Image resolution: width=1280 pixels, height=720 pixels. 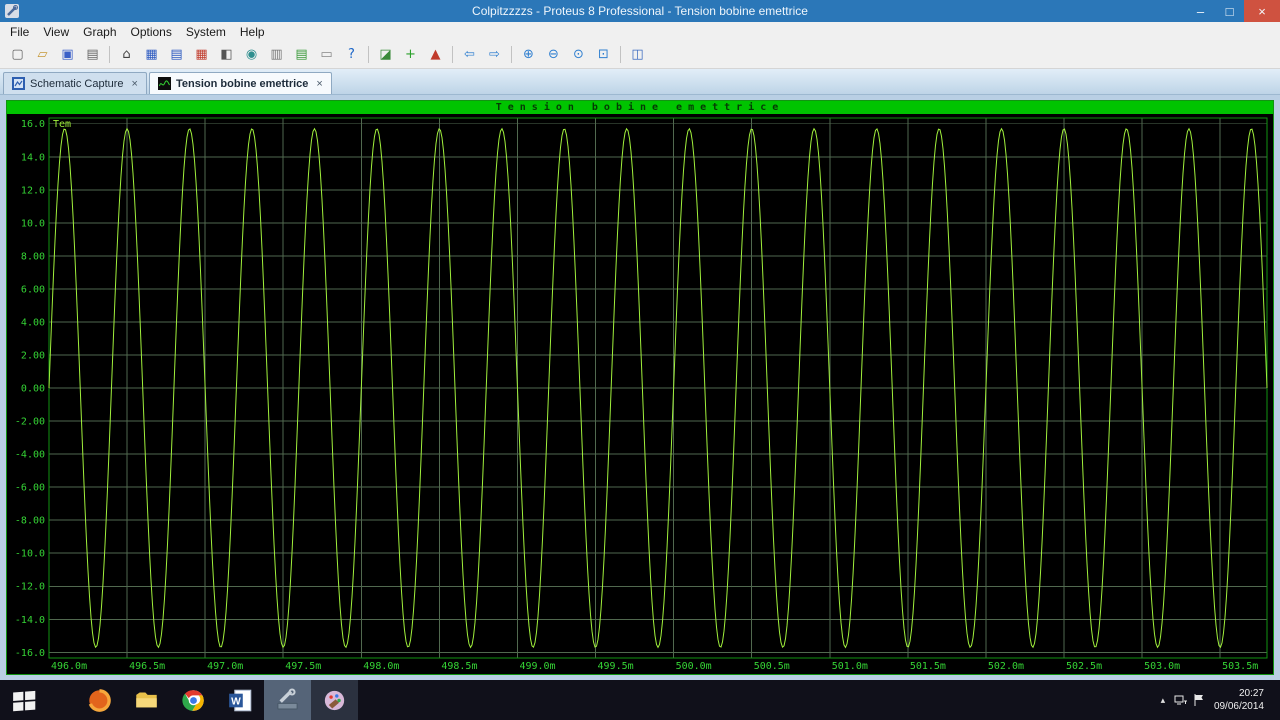 What do you see at coordinates (1006, 666) in the screenshot?
I see `svg-text: 502.0m` at bounding box center [1006, 666].